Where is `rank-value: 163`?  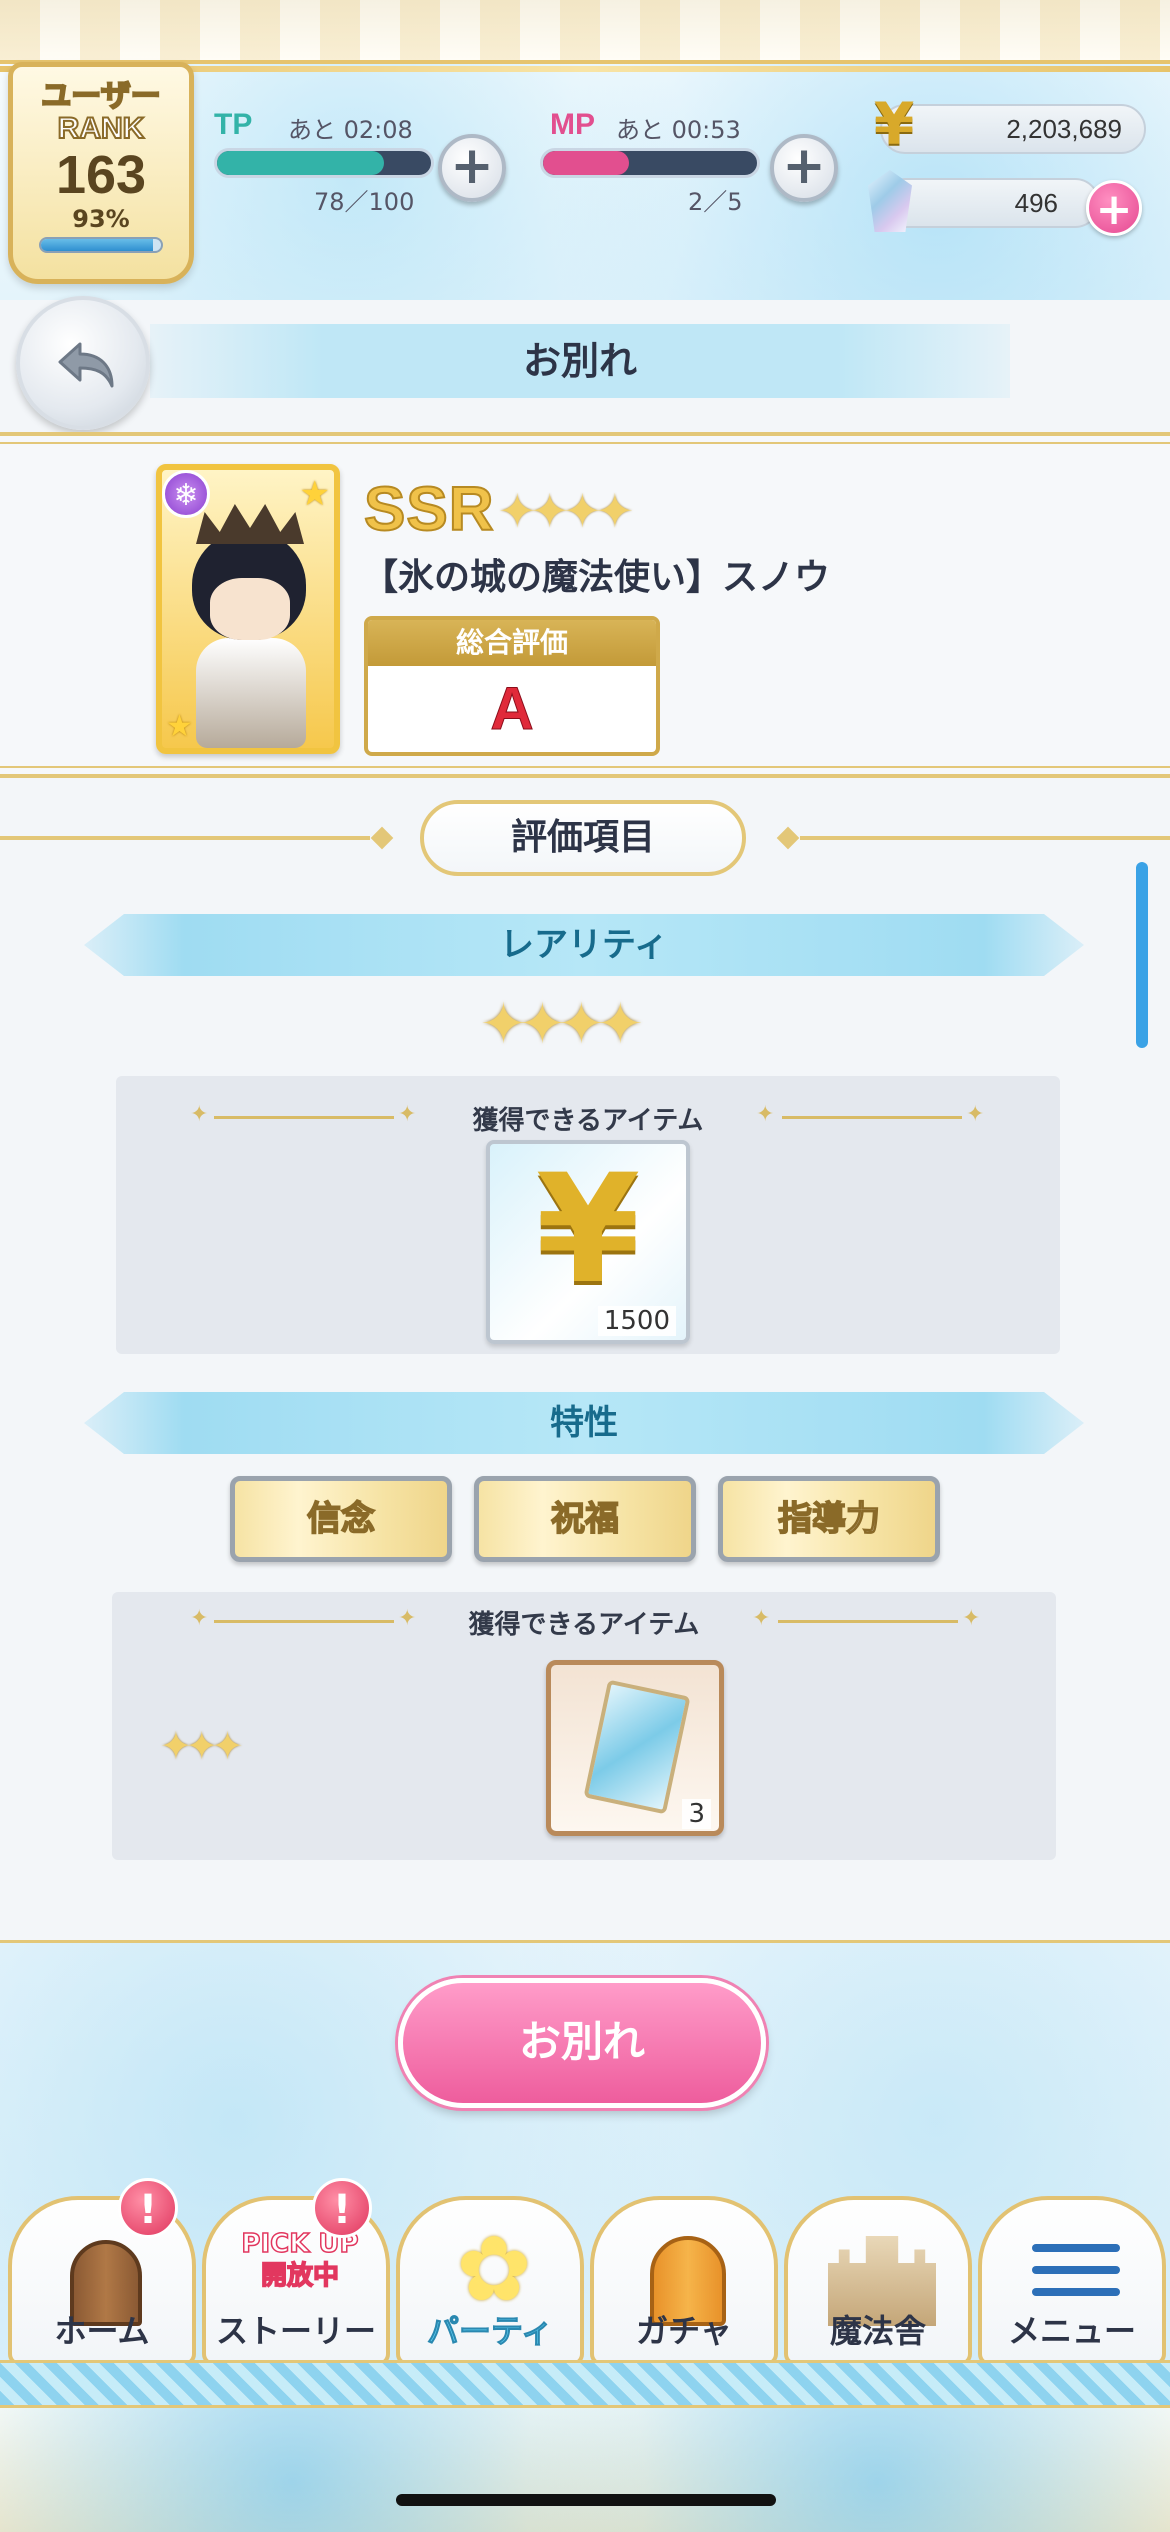
rank-value: 163 is located at coordinates (101, 175).